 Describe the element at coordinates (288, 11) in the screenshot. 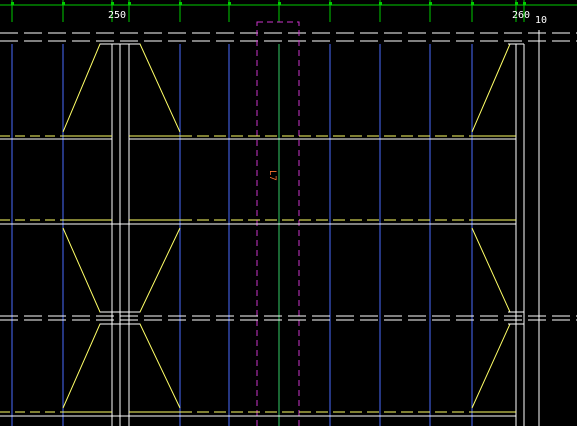

I see `dimension-line-top` at that location.